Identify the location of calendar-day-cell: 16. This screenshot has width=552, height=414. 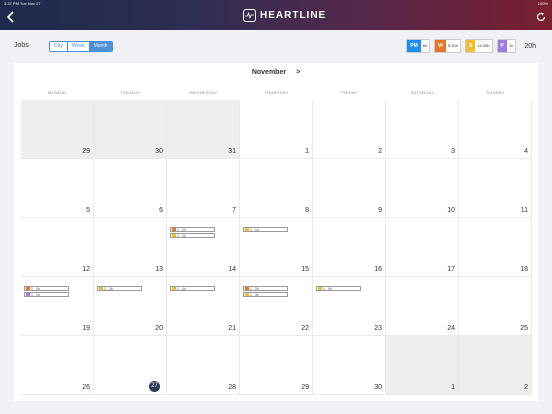
(349, 247).